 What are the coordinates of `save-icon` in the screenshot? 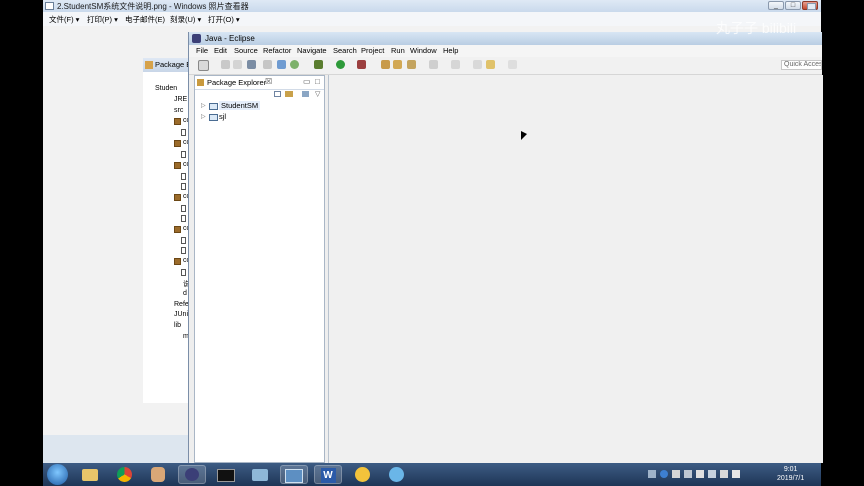 It's located at (225, 64).